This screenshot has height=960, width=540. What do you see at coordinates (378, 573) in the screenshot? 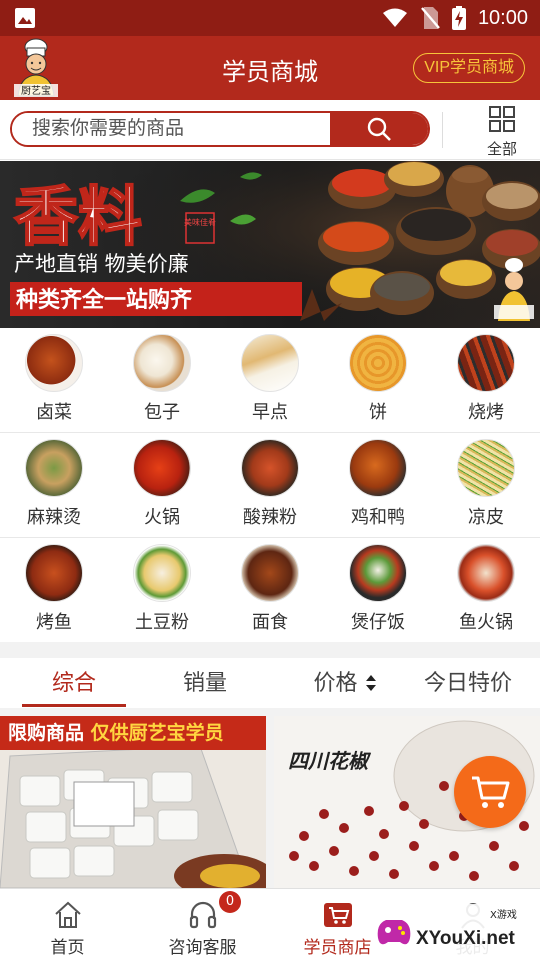
I see `claypot-rice-image` at bounding box center [378, 573].